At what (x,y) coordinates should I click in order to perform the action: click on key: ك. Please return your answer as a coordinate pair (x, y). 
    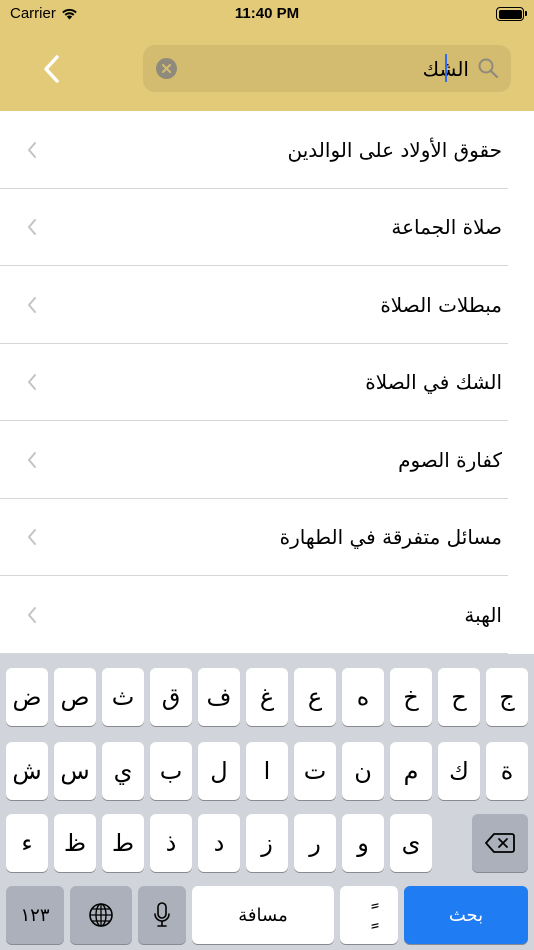
    Looking at the image, I should click on (459, 771).